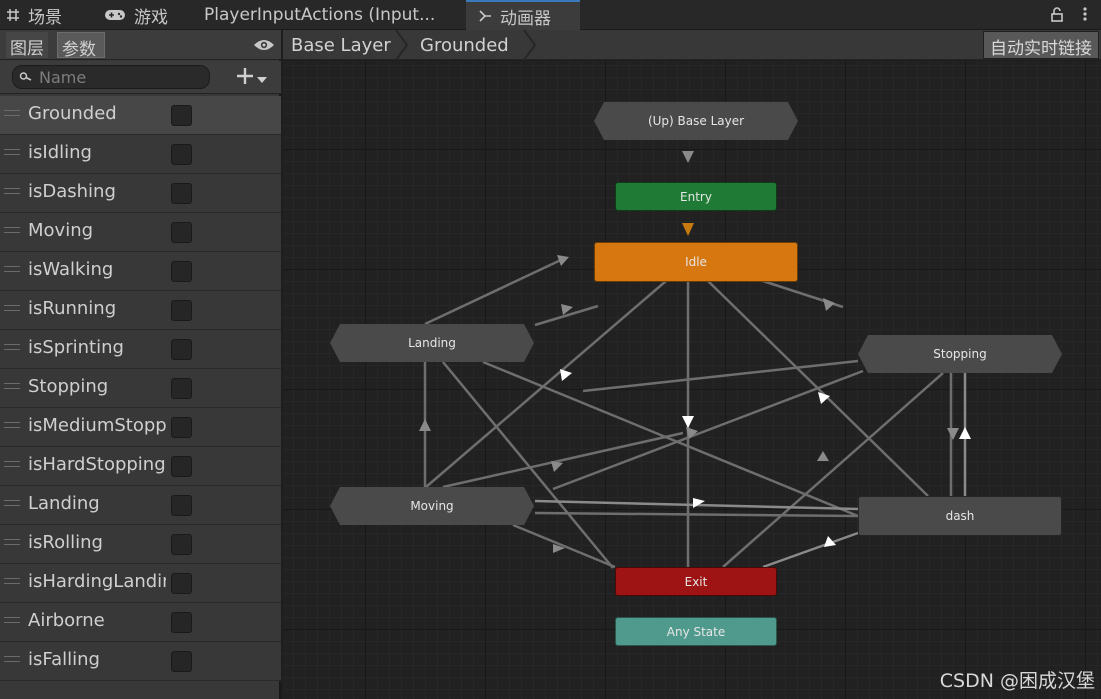  What do you see at coordinates (97, 152) in the screenshot?
I see `parameter-name: isIdling` at bounding box center [97, 152].